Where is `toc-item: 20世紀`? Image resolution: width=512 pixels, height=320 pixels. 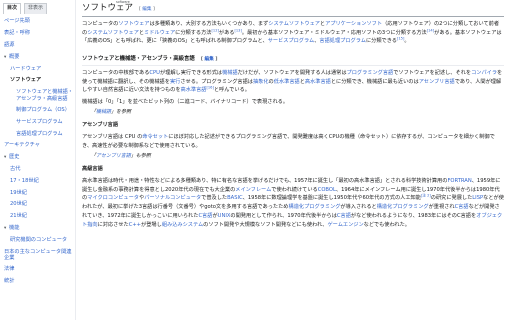 toc-item: 20世紀 is located at coordinates (39, 205).